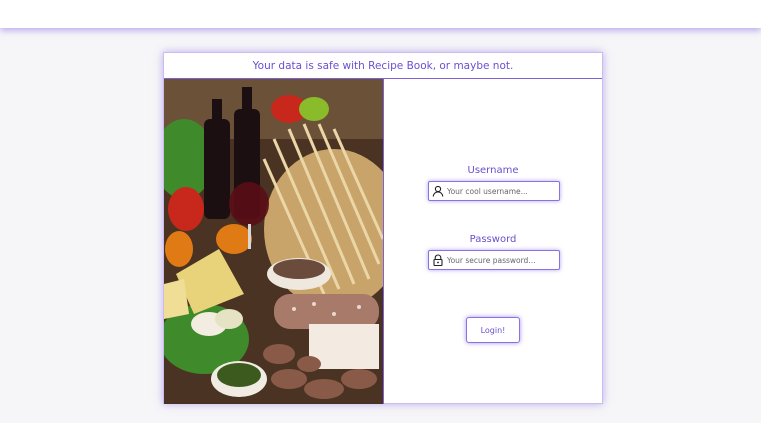 This screenshot has height=423, width=761. I want to click on password-label: Password, so click(493, 239).